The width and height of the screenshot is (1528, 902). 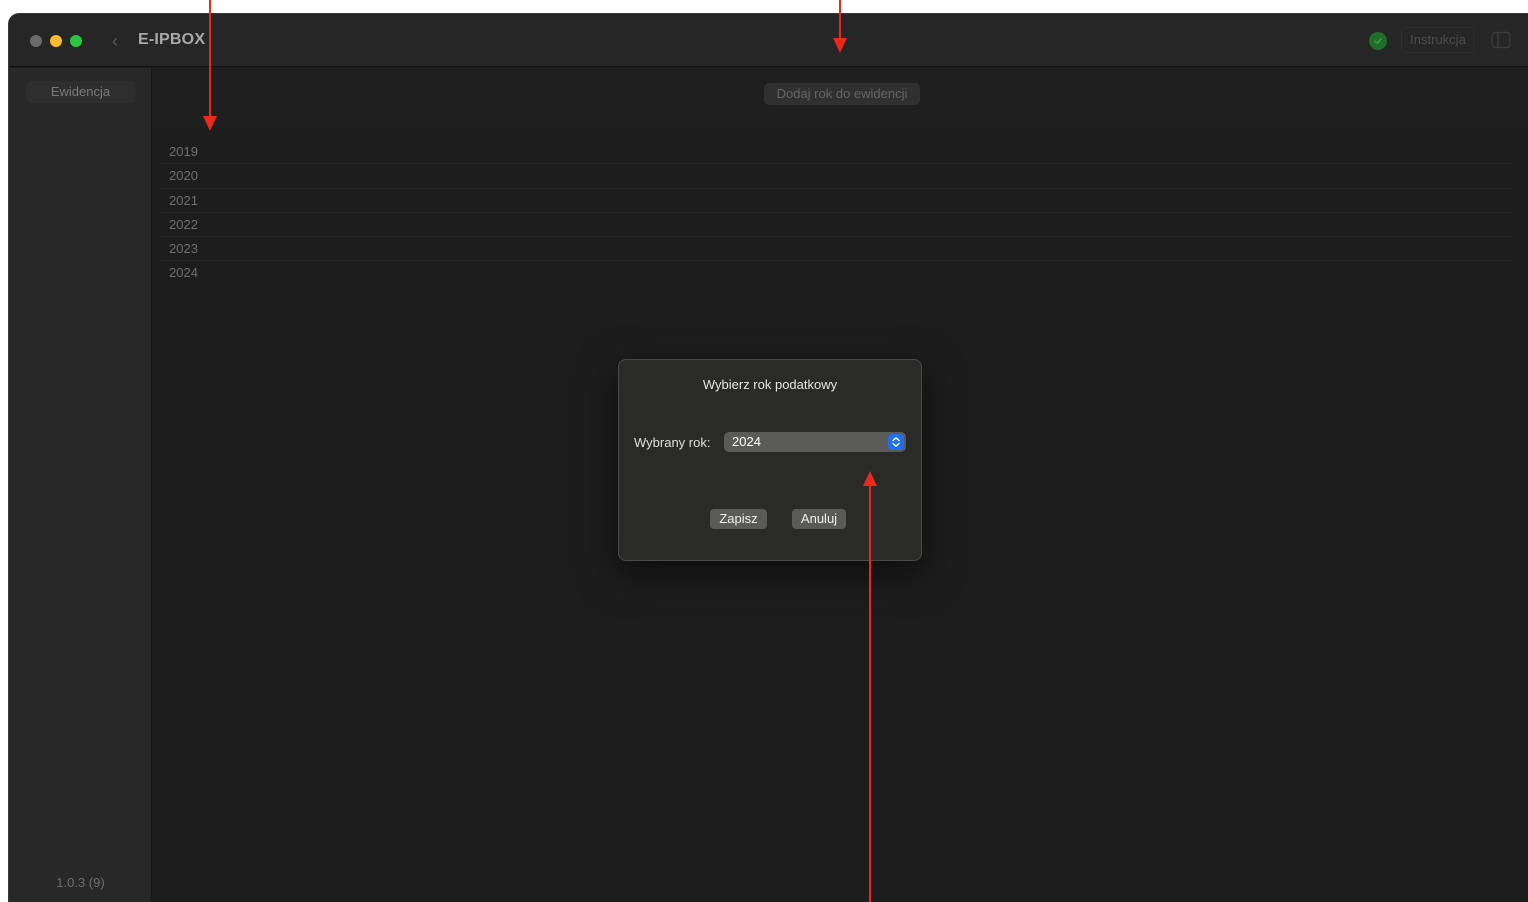 I want to click on year-select: 2024, so click(x=815, y=442).